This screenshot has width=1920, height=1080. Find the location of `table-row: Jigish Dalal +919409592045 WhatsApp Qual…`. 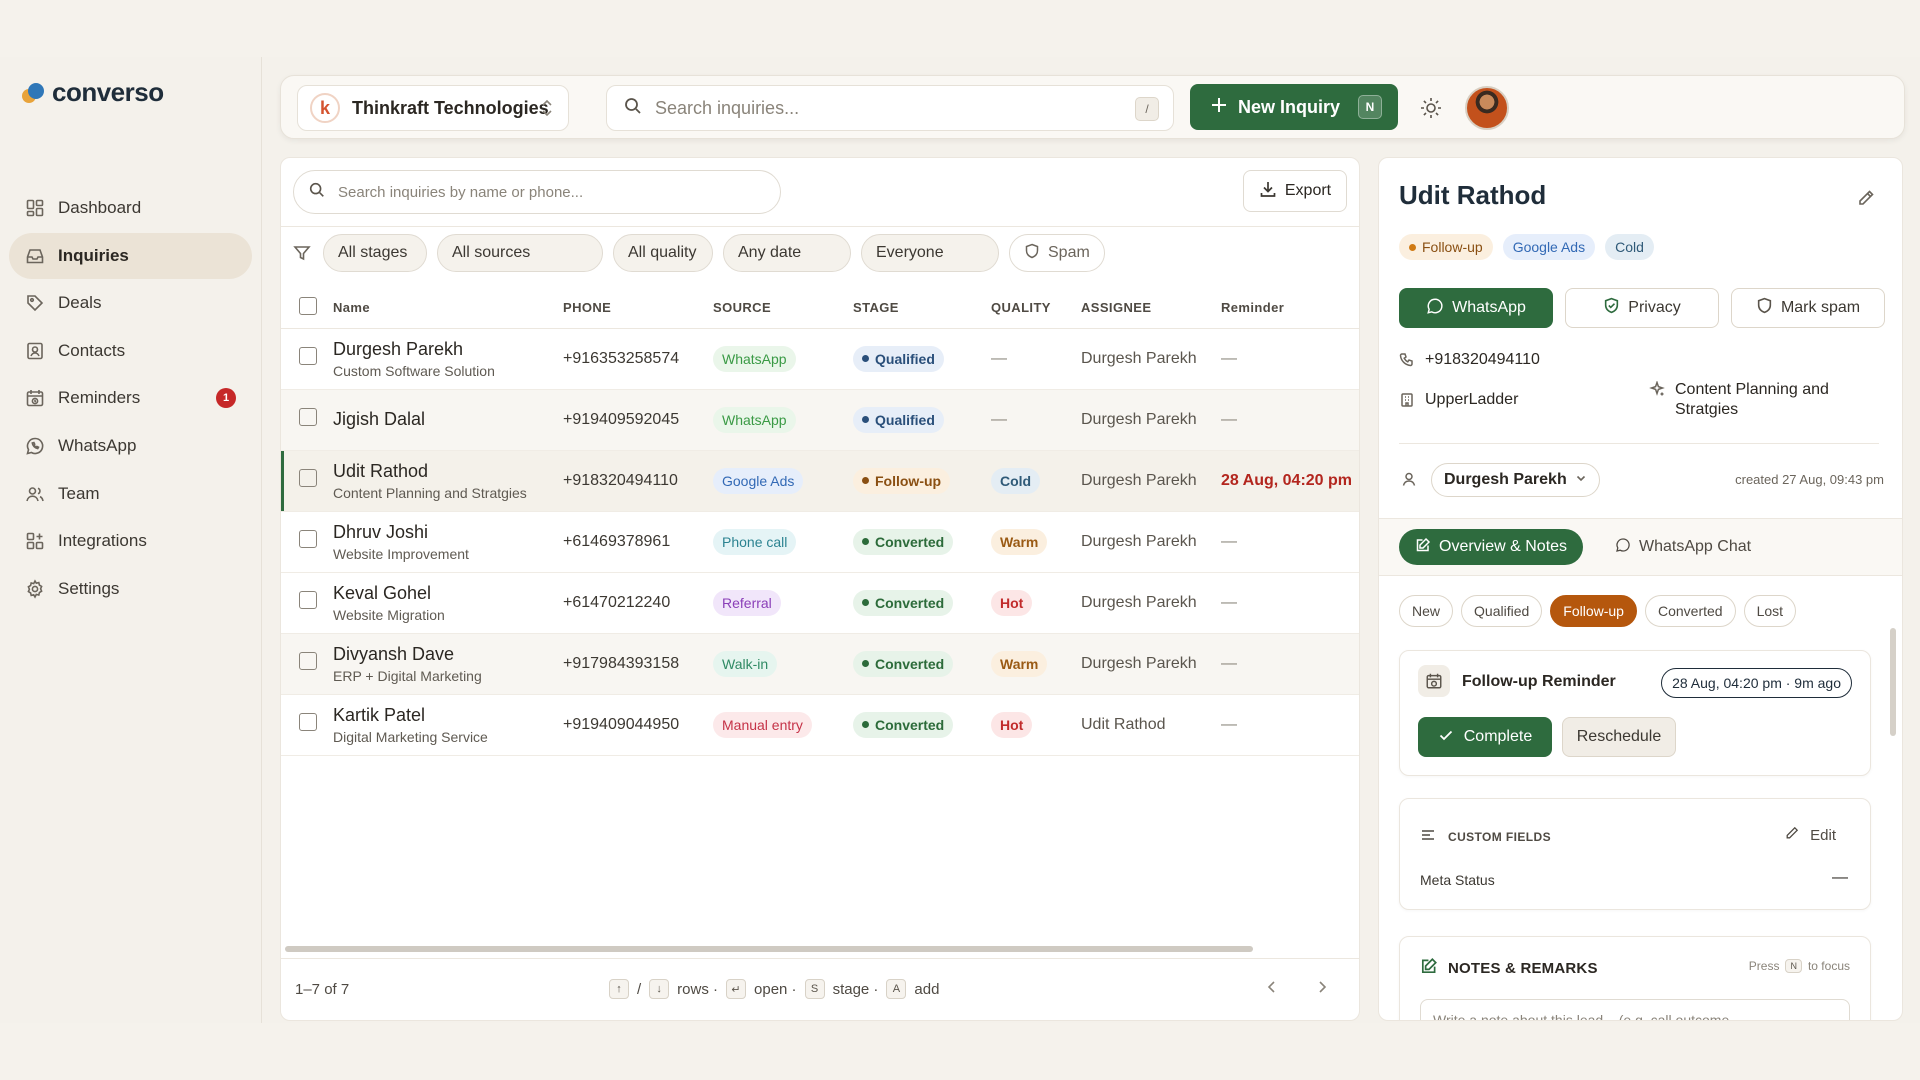

table-row: Jigish Dalal +919409592045 WhatsApp Qual… is located at coordinates (820, 420).